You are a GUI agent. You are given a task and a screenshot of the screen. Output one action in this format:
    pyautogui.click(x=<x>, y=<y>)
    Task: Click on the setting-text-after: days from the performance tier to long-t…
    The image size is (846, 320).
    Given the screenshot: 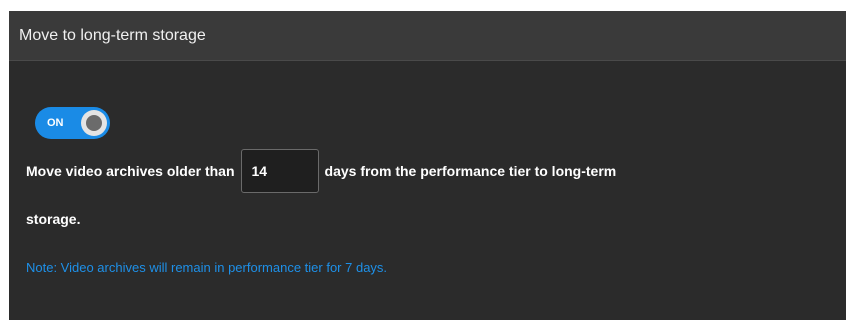 What is the action you would take?
    pyautogui.click(x=470, y=171)
    